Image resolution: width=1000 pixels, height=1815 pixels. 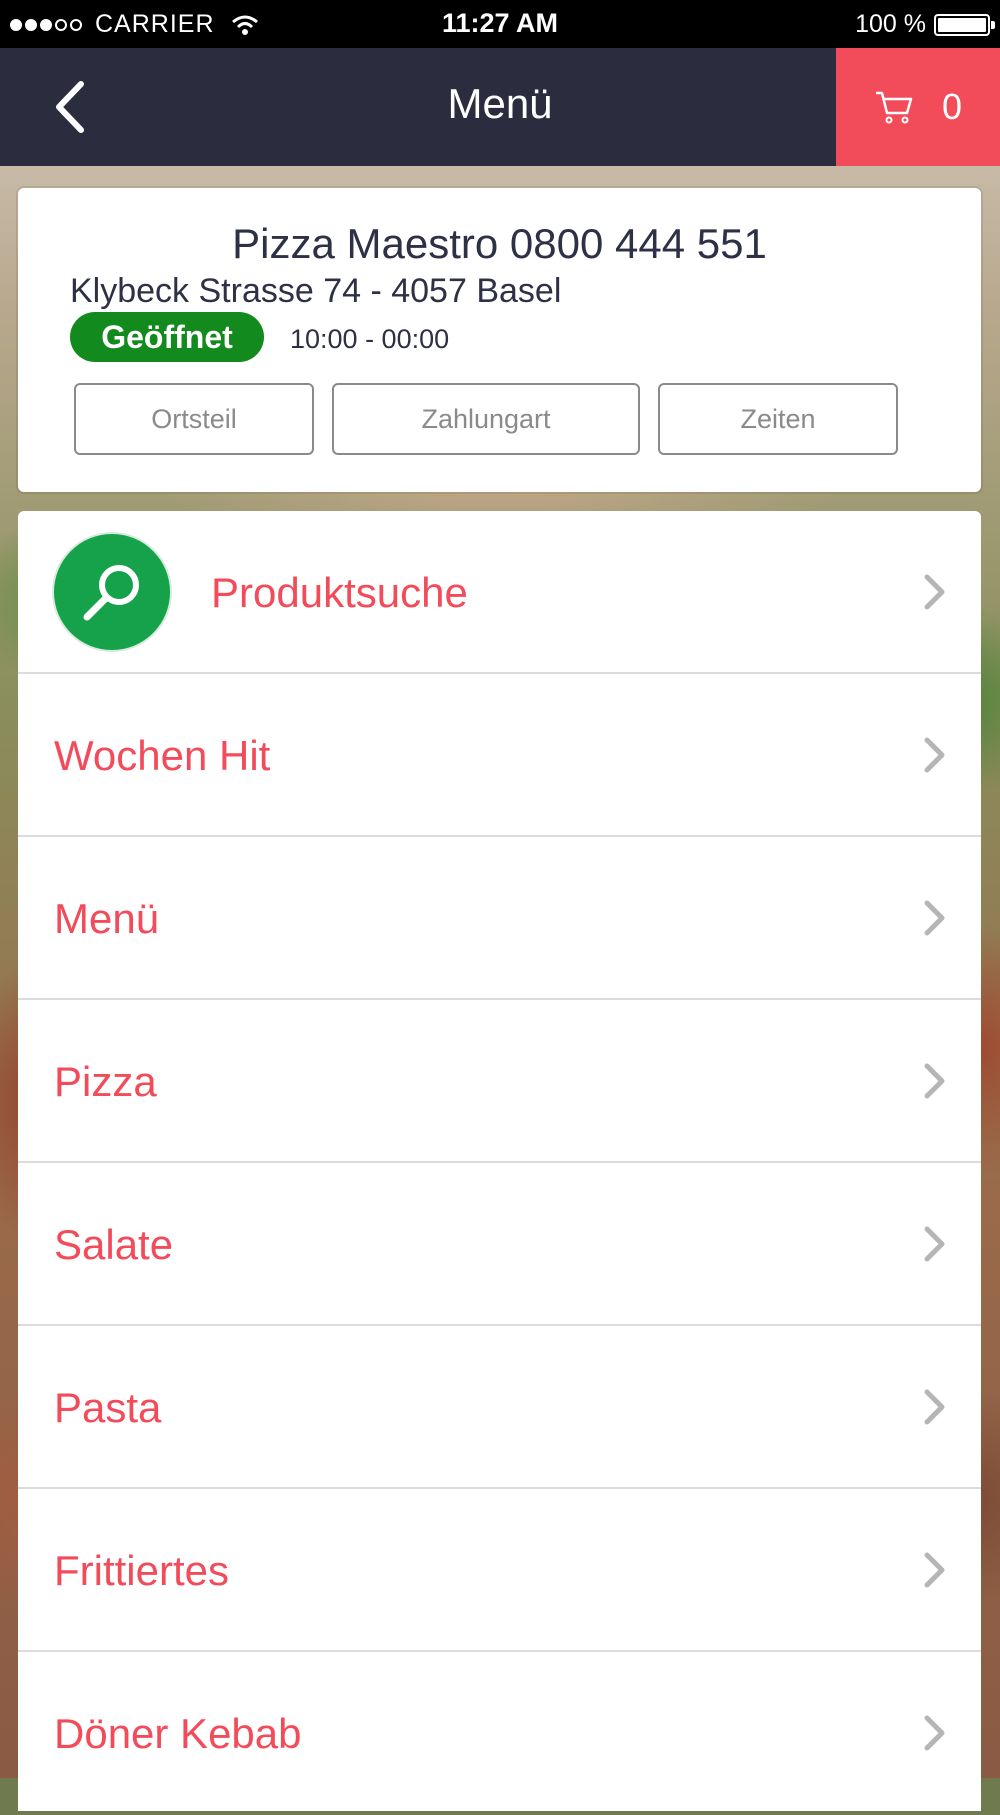 I want to click on cart-button: 0, so click(x=918, y=107).